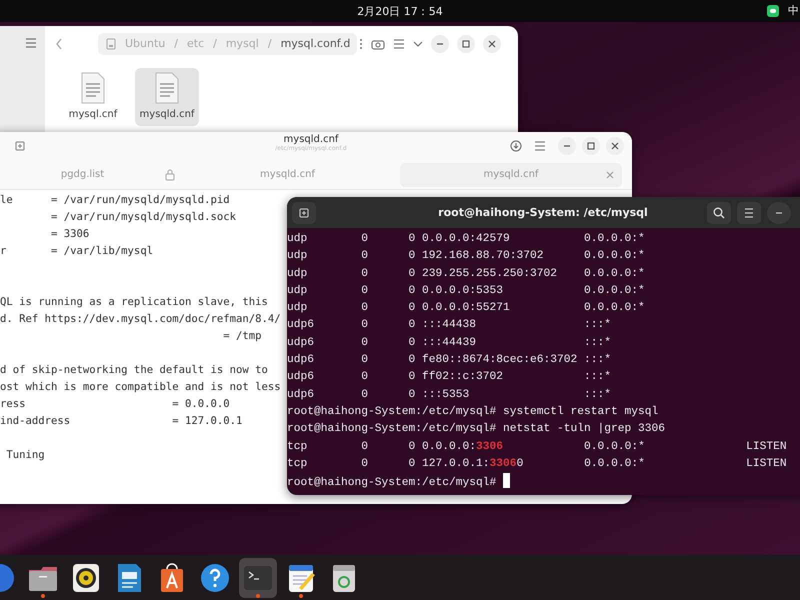  Describe the element at coordinates (93, 115) in the screenshot. I see `file-name: mysql.cnf` at that location.